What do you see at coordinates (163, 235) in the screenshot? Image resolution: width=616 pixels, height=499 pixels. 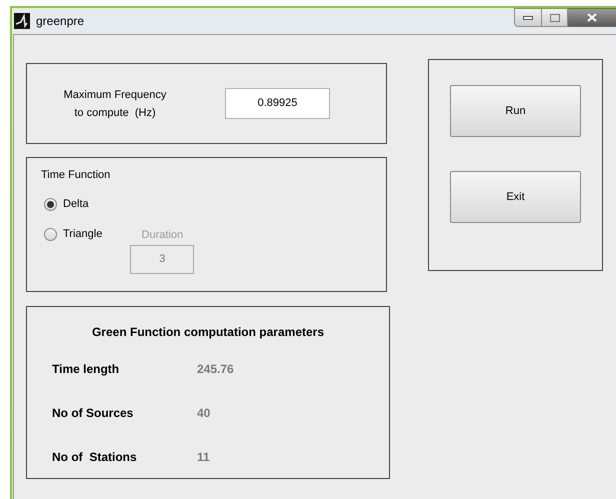 I see `duration-label: Duration` at bounding box center [163, 235].